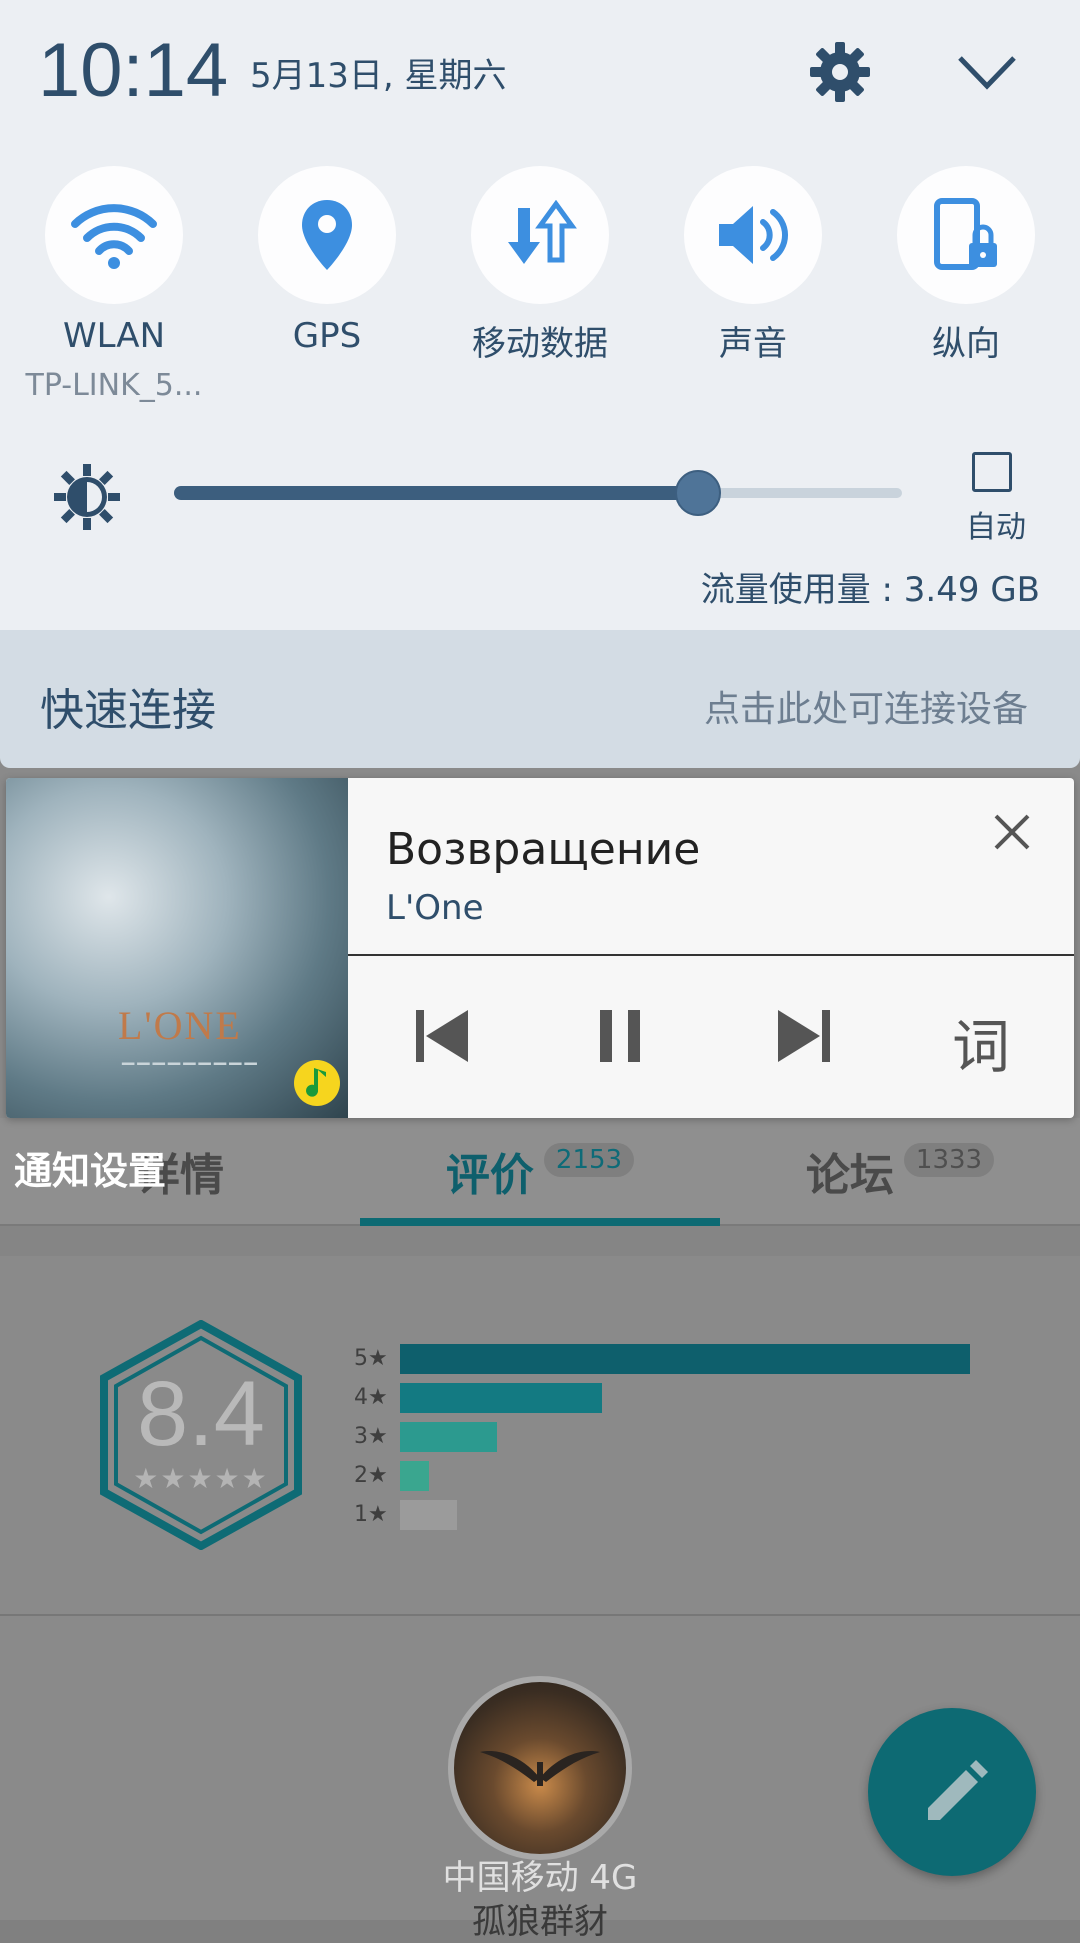 This screenshot has width=1080, height=1943. Describe the element at coordinates (981, 1042) in the screenshot. I see `lyrics-button: 词` at that location.